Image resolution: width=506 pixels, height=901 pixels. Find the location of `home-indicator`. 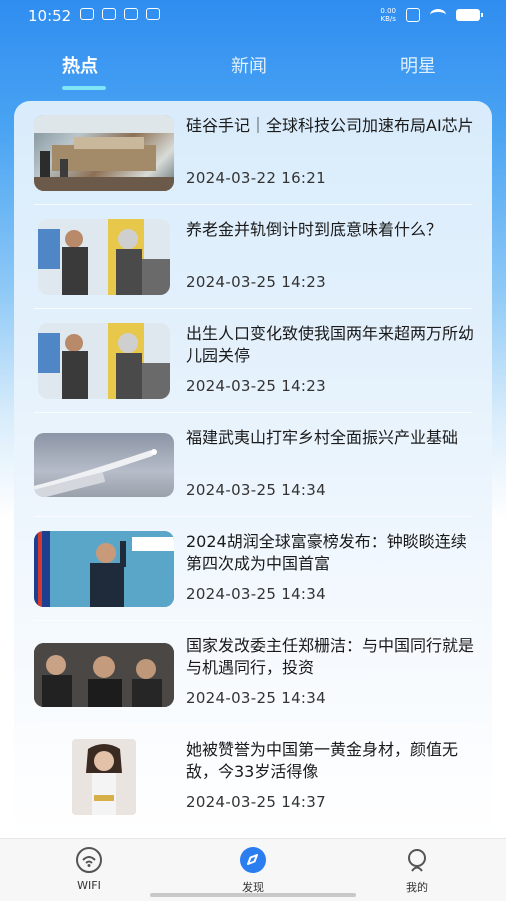

home-indicator is located at coordinates (253, 895).